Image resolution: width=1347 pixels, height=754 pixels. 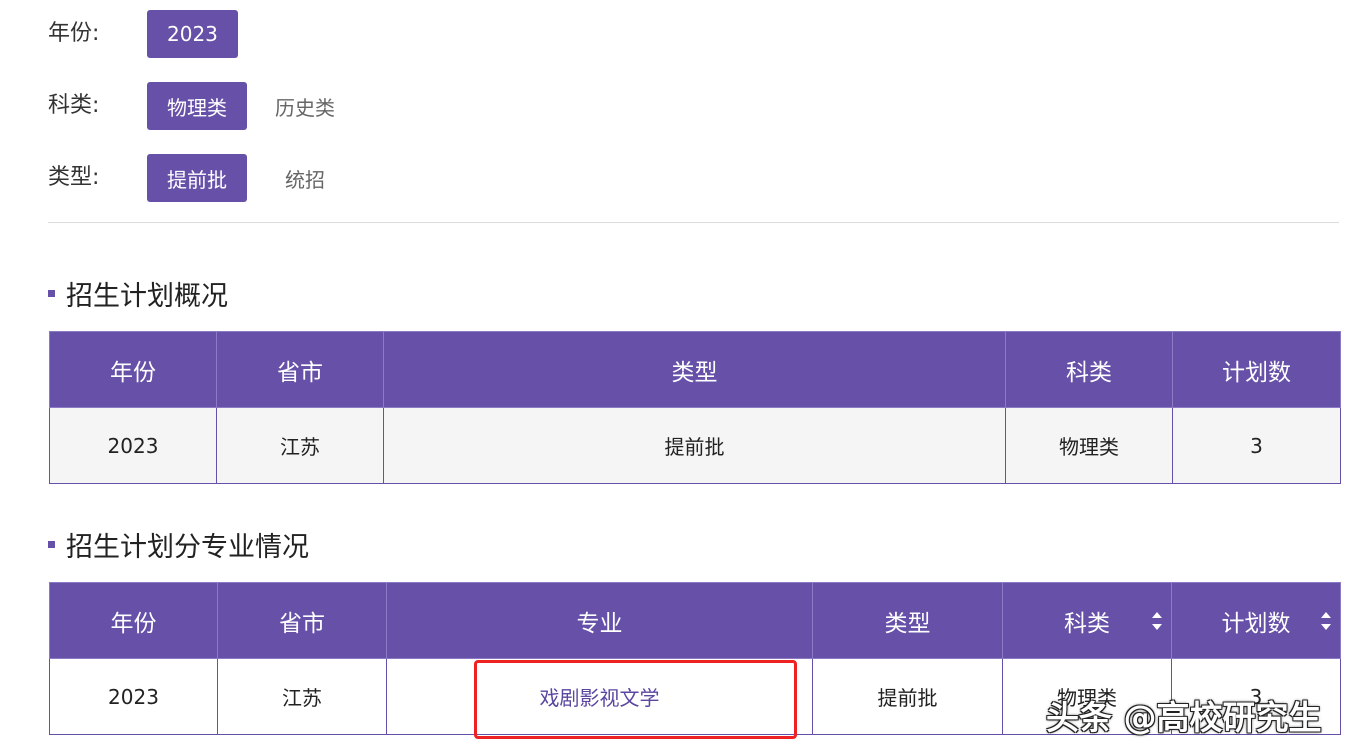 I want to click on filter-row-batch: 类型: 提前批 统招, so click(x=205, y=178).